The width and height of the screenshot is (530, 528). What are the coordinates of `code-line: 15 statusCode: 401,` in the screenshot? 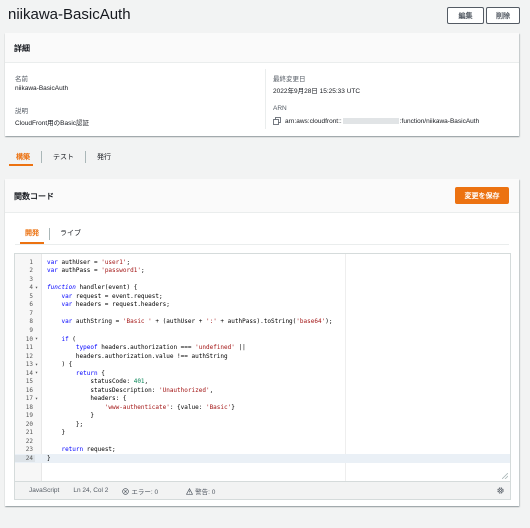 It's located at (262, 381).